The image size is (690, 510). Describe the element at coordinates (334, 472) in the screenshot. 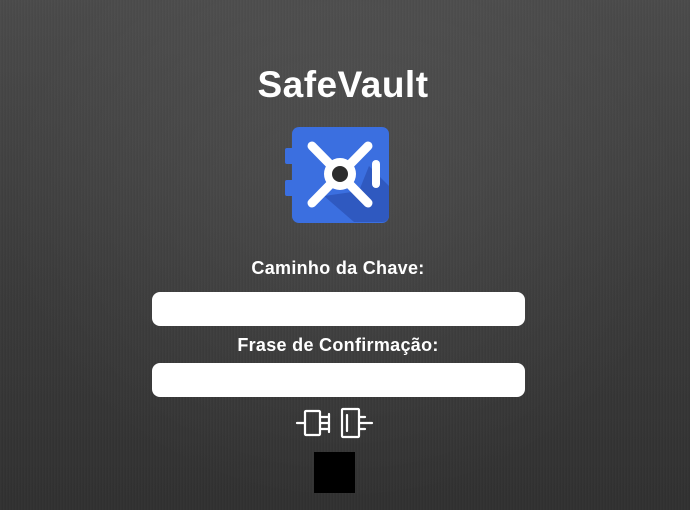

I see `status-indicator` at that location.